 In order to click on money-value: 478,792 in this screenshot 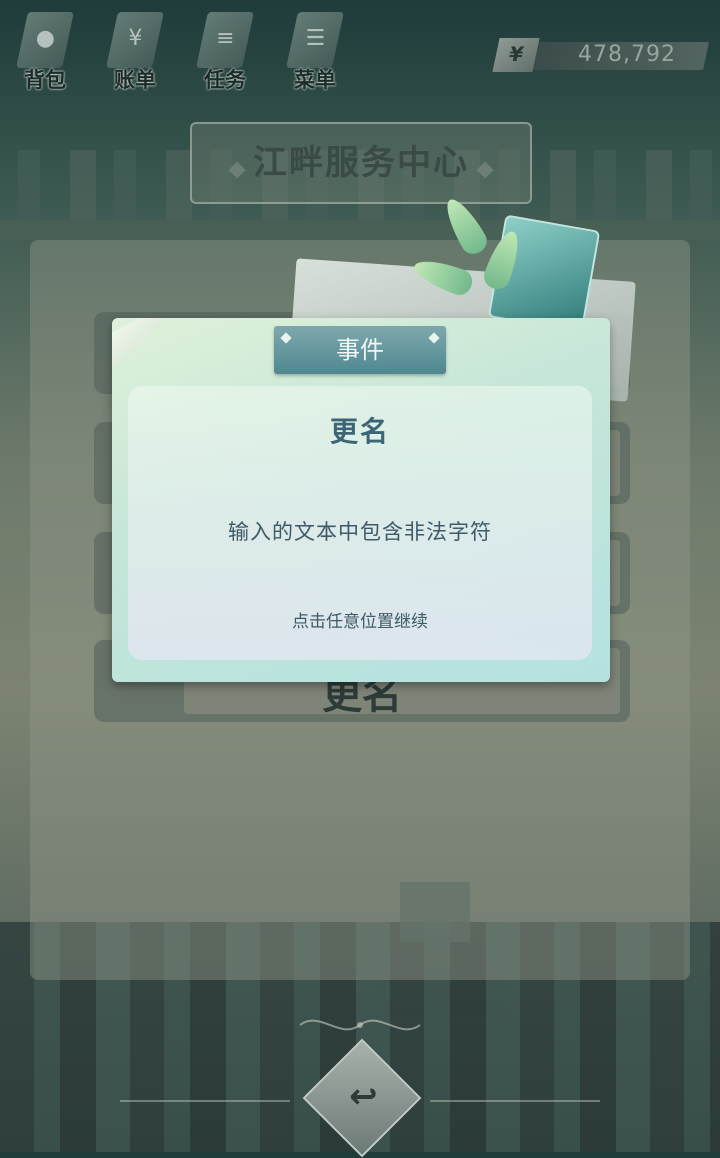, I will do `click(627, 54)`.